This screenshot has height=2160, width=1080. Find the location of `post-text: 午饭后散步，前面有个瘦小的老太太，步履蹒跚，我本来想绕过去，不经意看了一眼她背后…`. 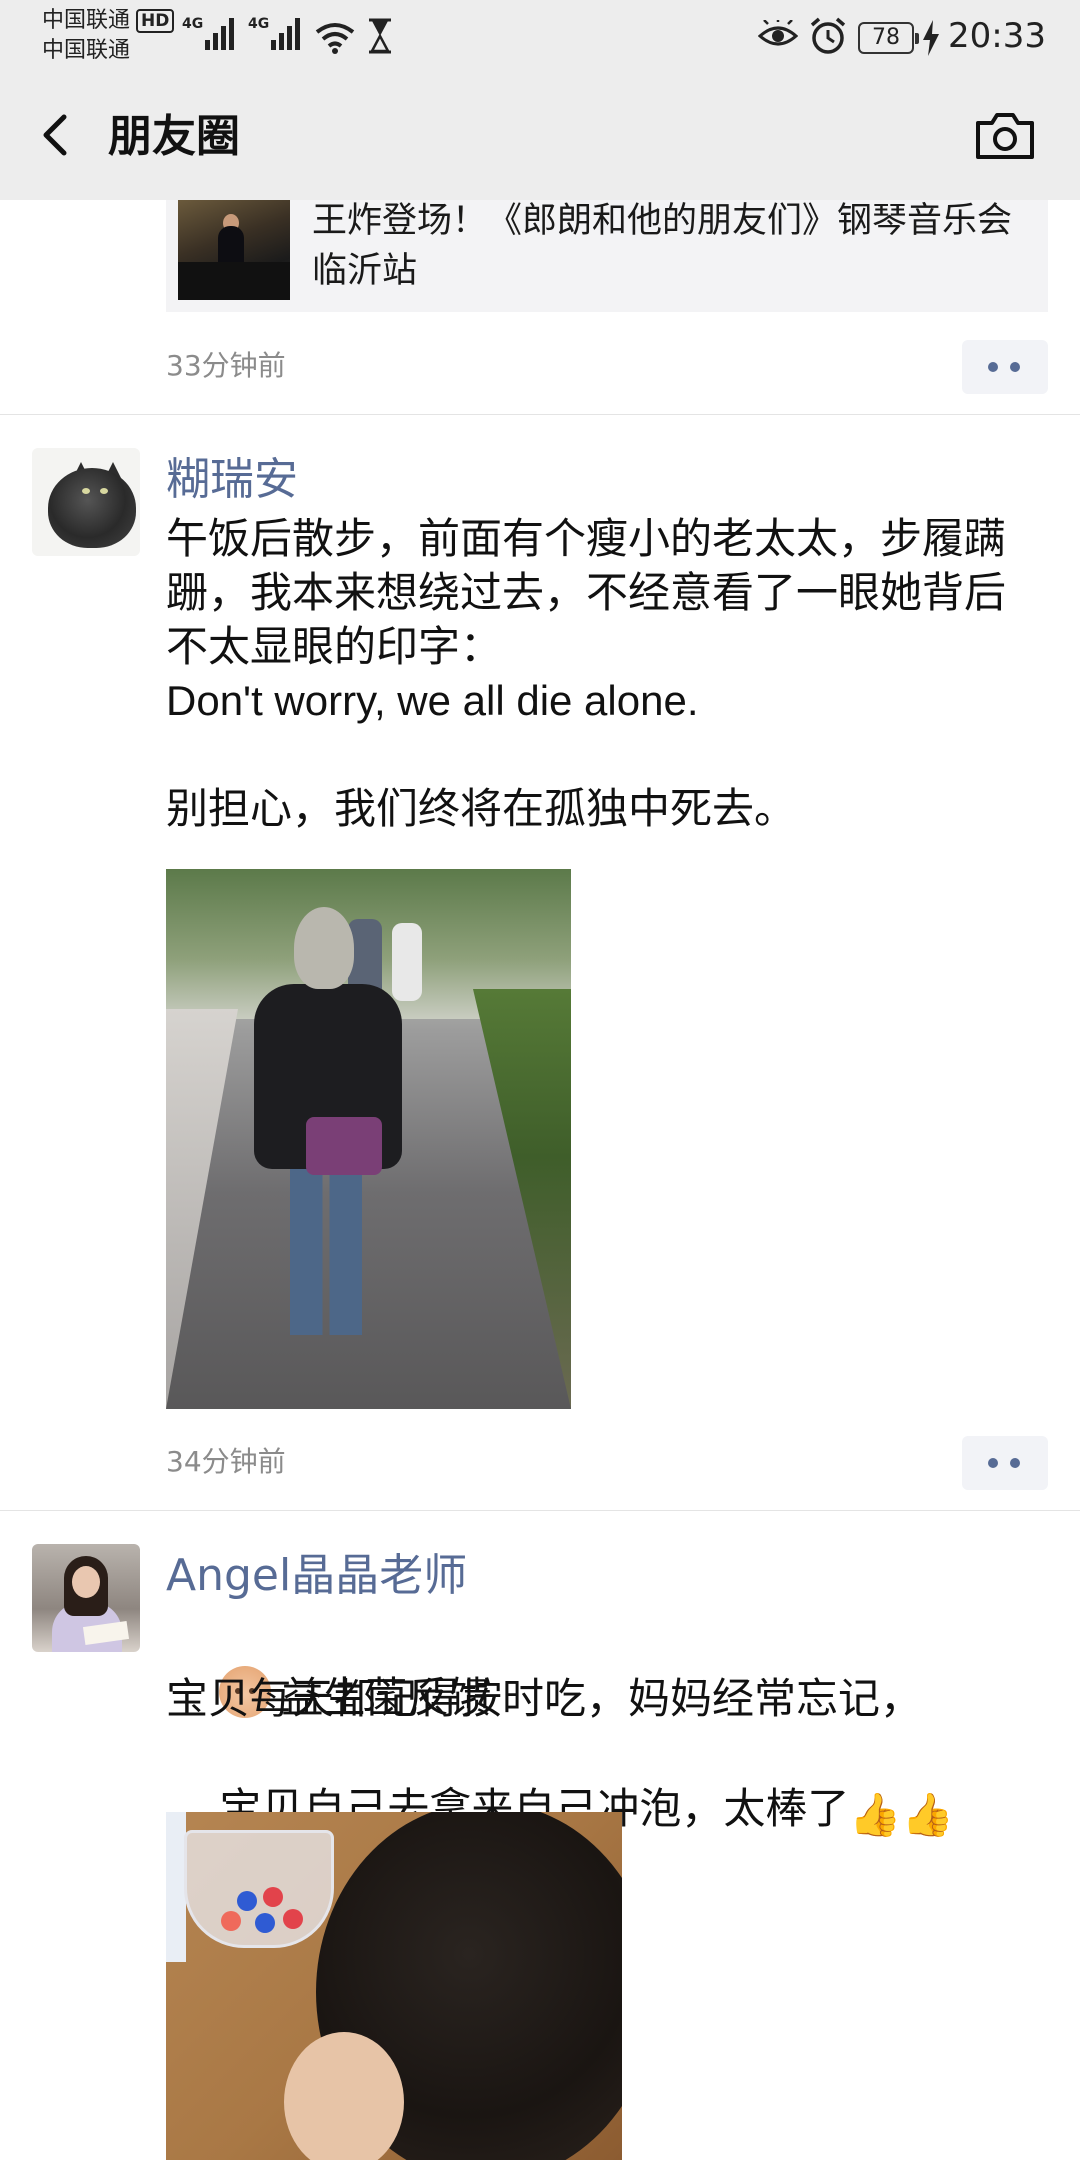

post-text: 午饭后散步，前面有个瘦小的老太太，步履蹒跚，我本来想绕过去，不经意看了一眼她背后… is located at coordinates (586, 592).